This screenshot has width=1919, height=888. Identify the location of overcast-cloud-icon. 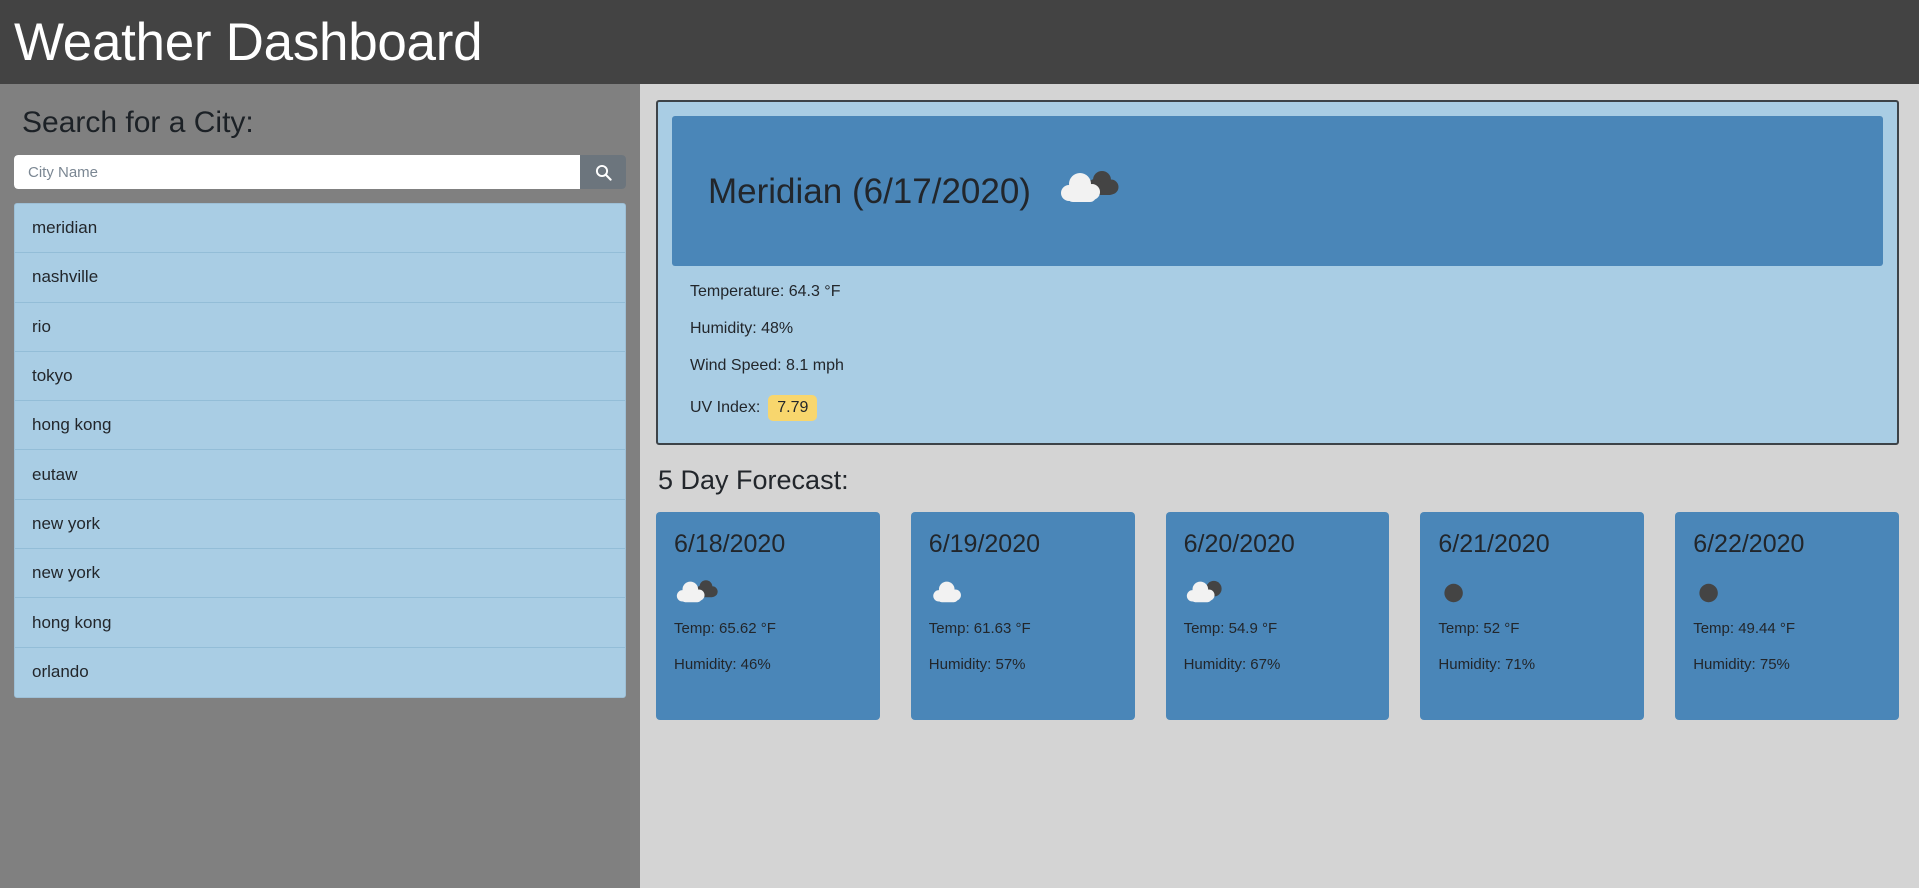
(1032, 593).